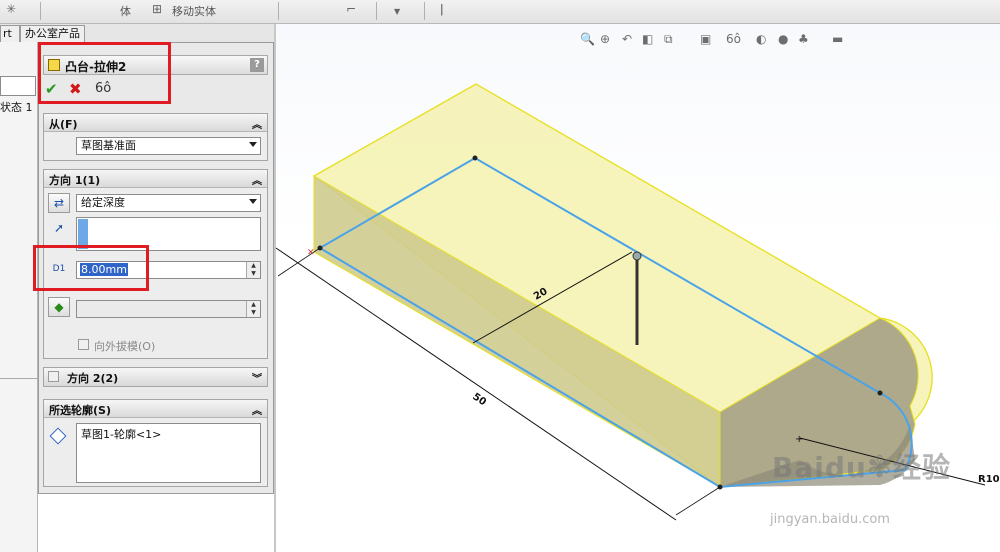 The height and width of the screenshot is (552, 1000). I want to click on watermark-url: jingyan.baidu.com, so click(830, 519).